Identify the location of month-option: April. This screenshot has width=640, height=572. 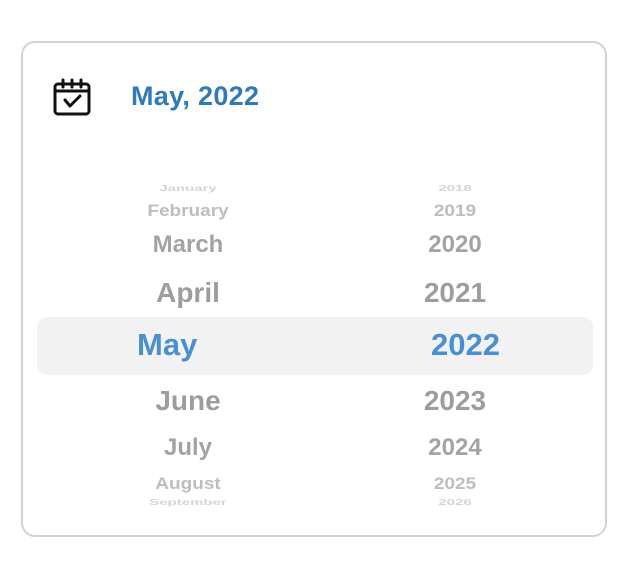
(188, 293).